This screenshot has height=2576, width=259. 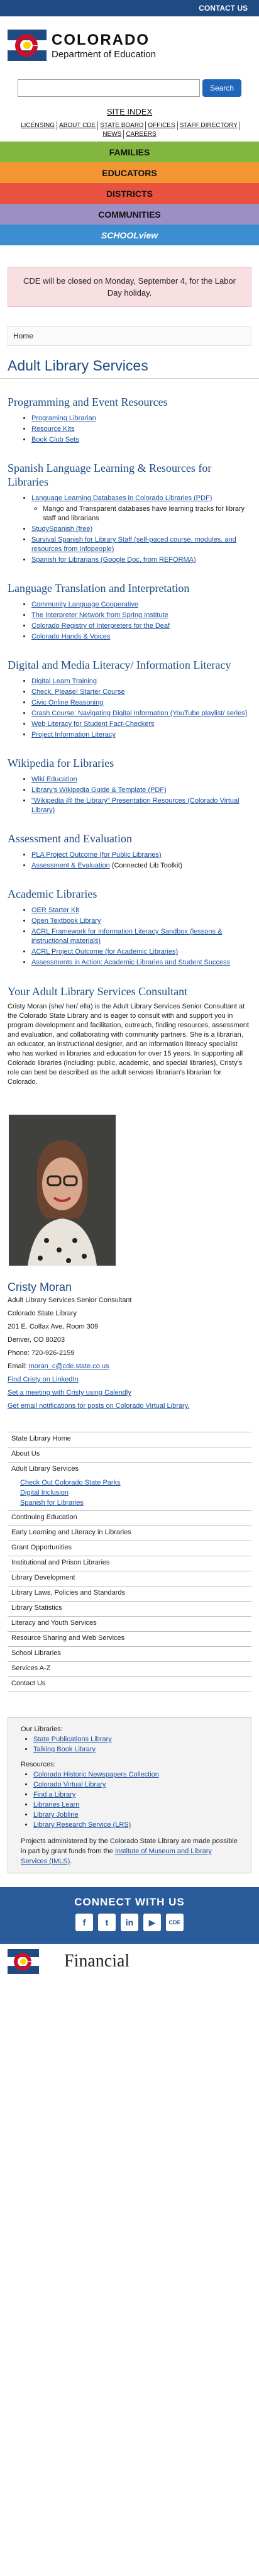 I want to click on contact-us-link: CONTACT US, so click(x=223, y=8).